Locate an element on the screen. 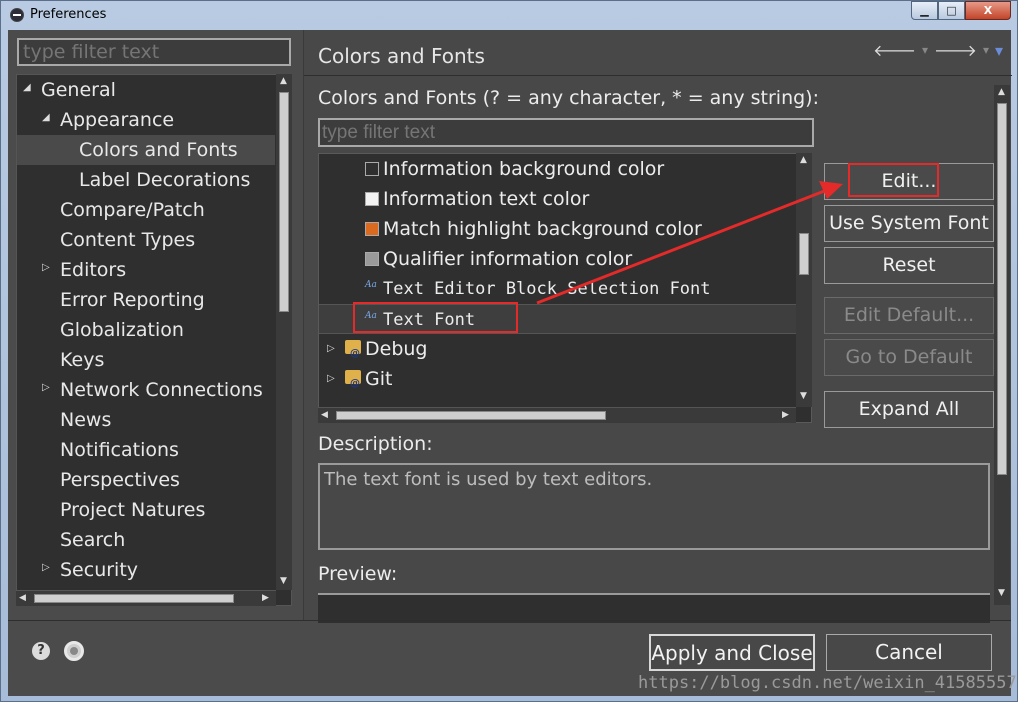 Image resolution: width=1018 pixels, height=702 pixels. tree-horizontal-scrollbar: ◀ ▶ is located at coordinates (557, 415).